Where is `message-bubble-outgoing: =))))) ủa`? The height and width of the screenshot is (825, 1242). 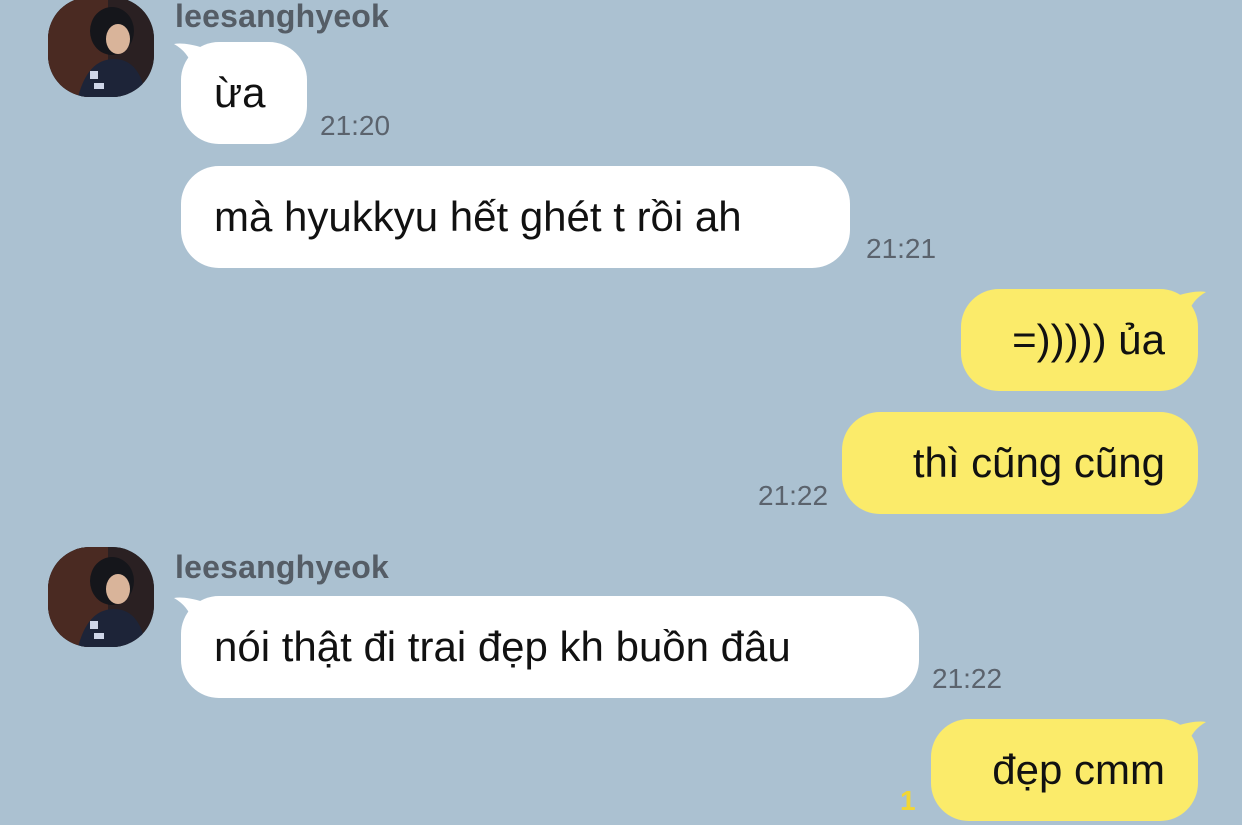
message-bubble-outgoing: =))))) ủa is located at coordinates (1079, 340).